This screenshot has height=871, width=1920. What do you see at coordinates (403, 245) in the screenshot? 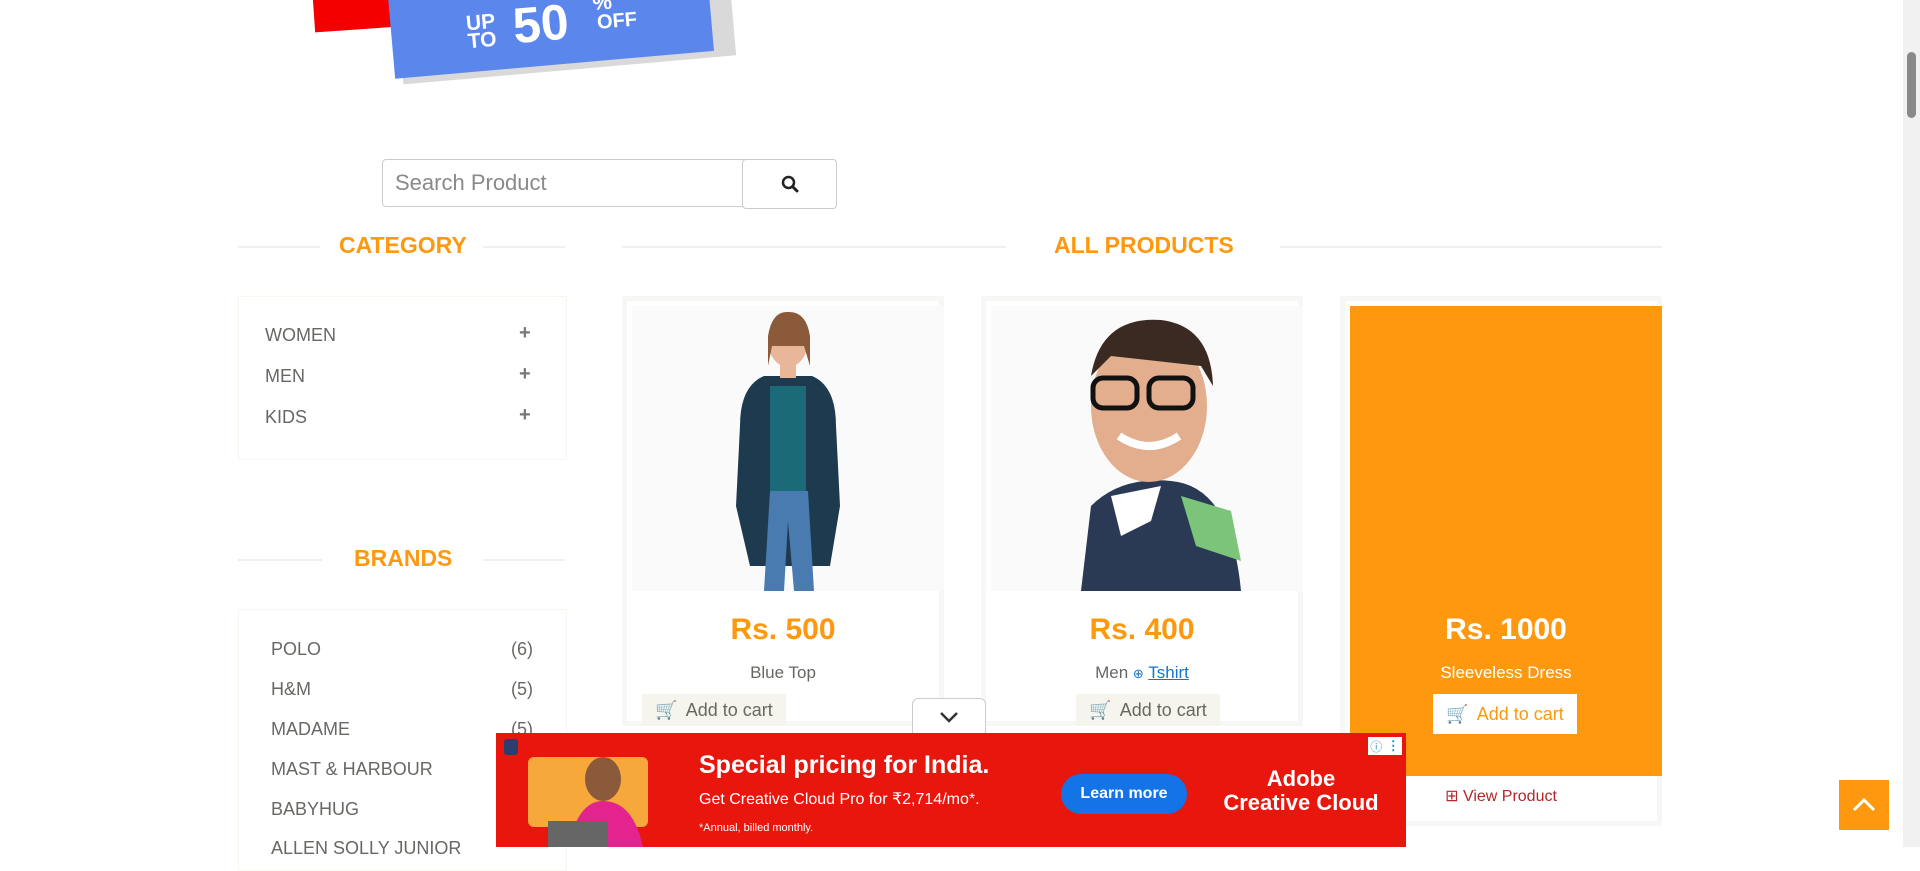
I see `category-heading: CATEGORY` at bounding box center [403, 245].